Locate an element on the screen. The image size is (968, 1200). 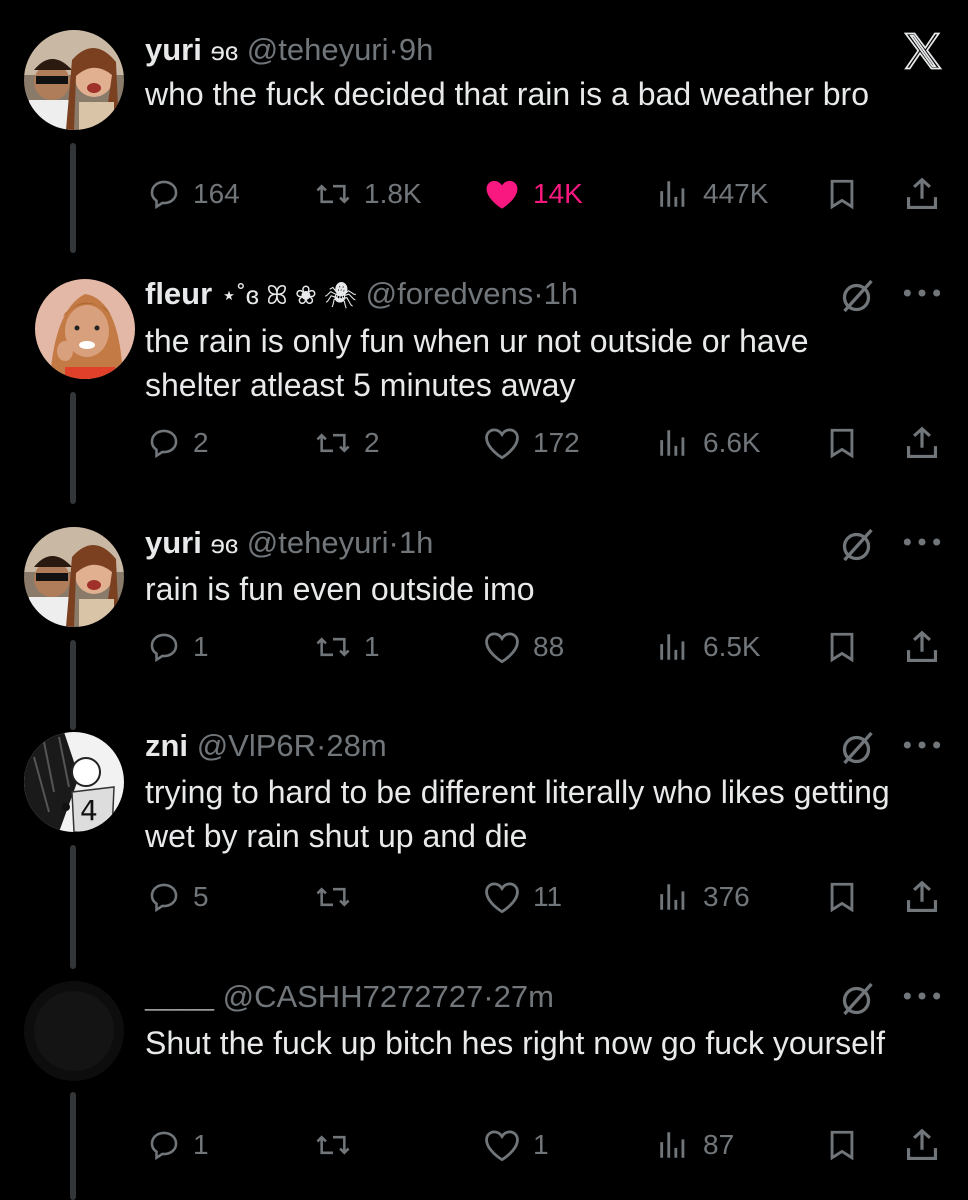
reply-button: 5 is located at coordinates (178, 897).